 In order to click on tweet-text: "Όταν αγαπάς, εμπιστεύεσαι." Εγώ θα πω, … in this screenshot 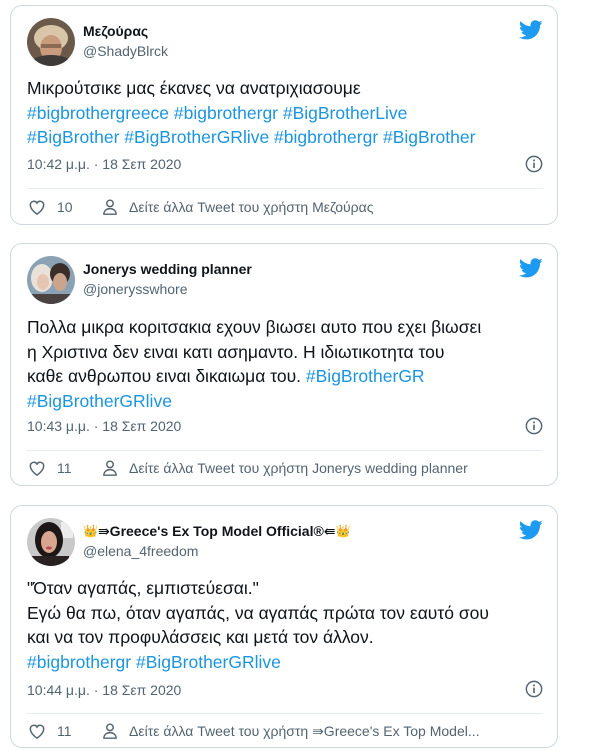, I will do `click(258, 625)`.